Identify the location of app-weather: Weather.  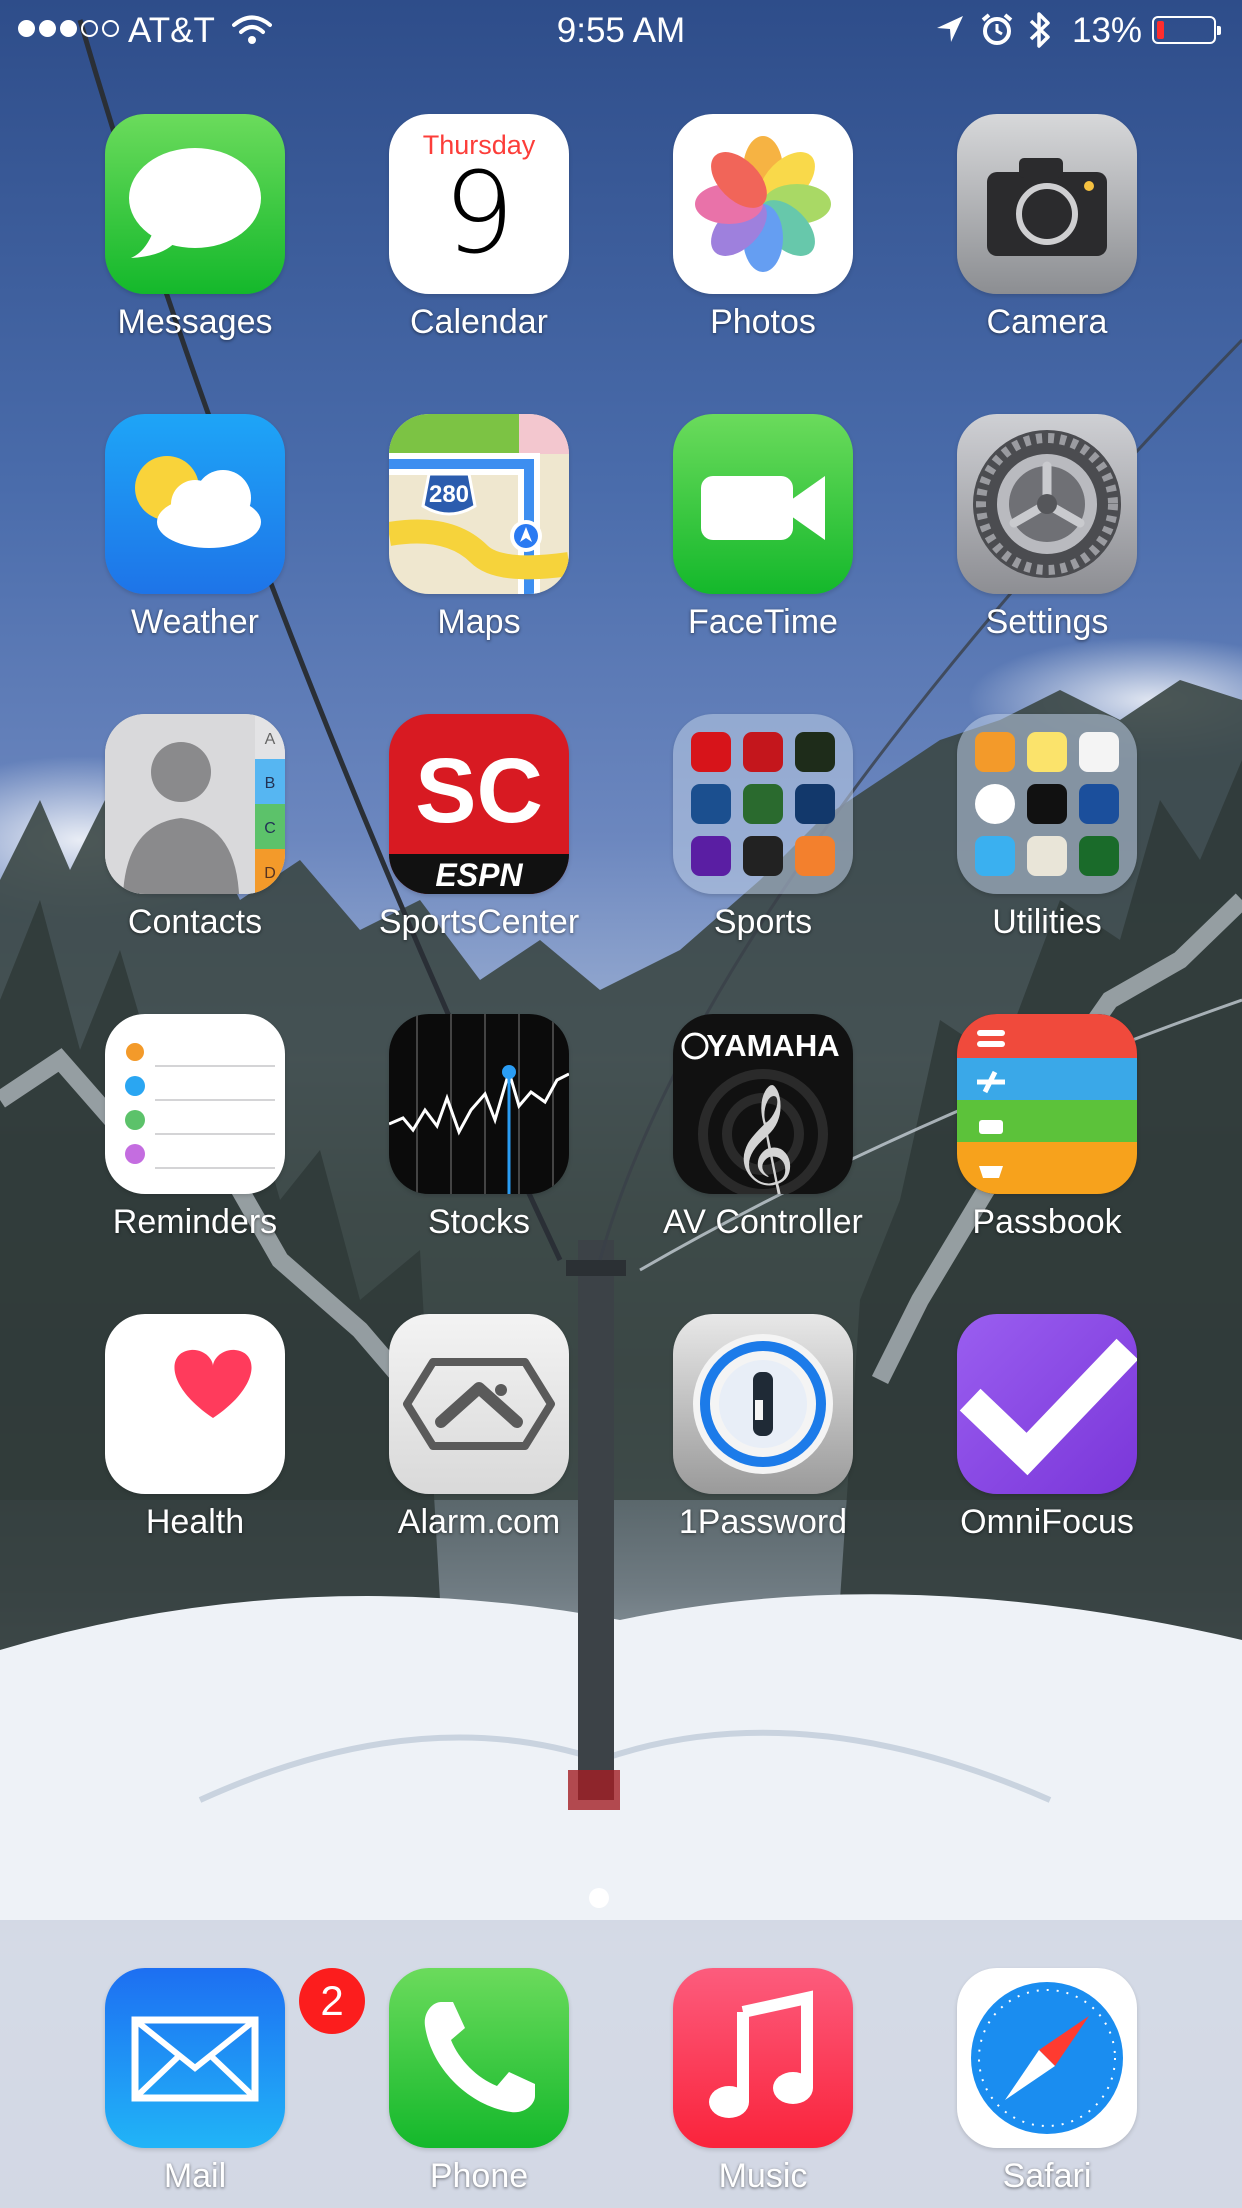
(195, 528).